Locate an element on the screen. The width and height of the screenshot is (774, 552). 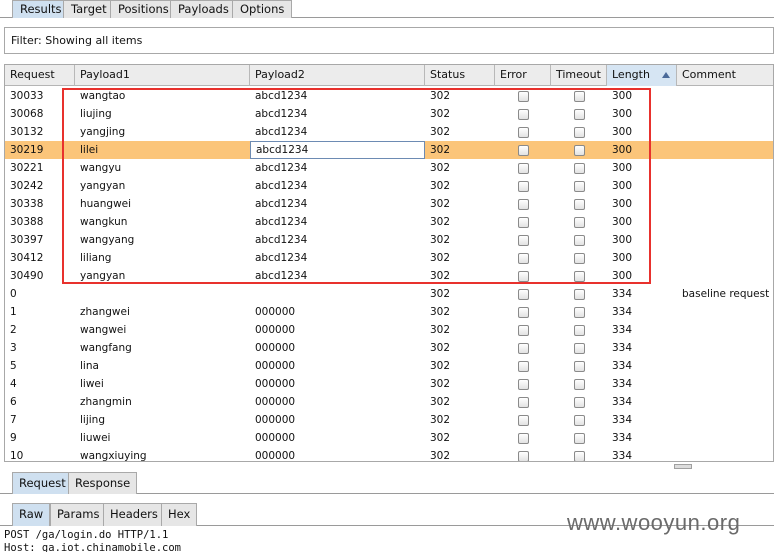
tab-headers: Headers is located at coordinates (134, 514).